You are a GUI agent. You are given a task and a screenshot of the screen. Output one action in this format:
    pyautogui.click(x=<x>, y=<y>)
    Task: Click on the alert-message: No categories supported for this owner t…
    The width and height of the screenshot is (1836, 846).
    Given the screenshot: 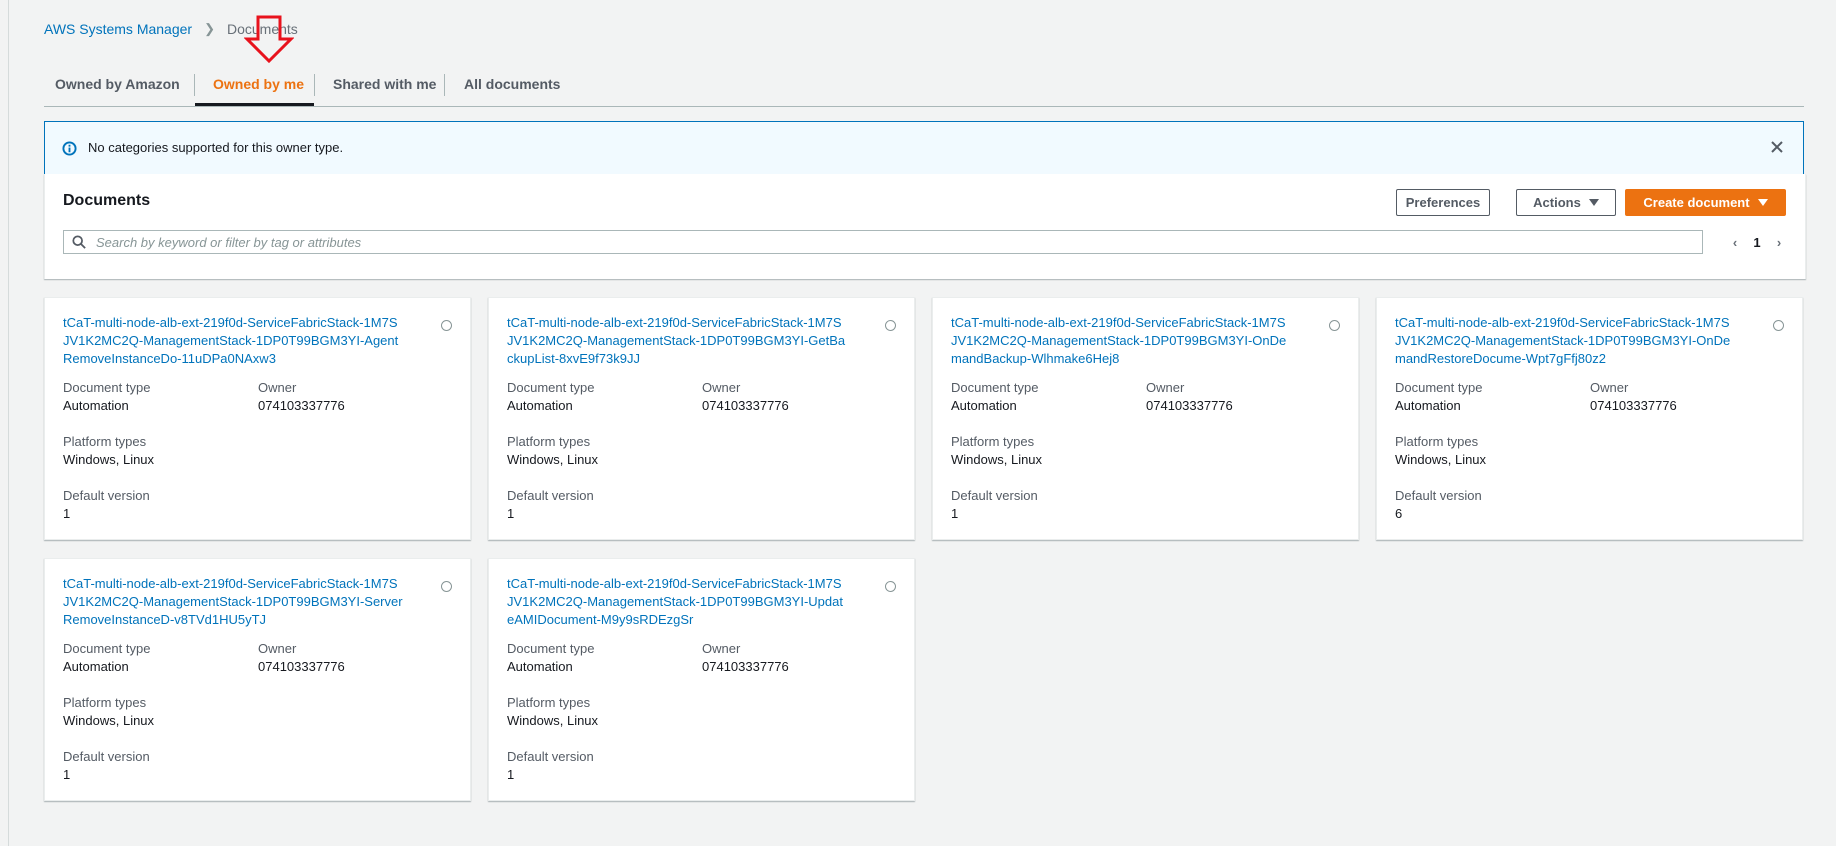 What is the action you would take?
    pyautogui.click(x=216, y=147)
    